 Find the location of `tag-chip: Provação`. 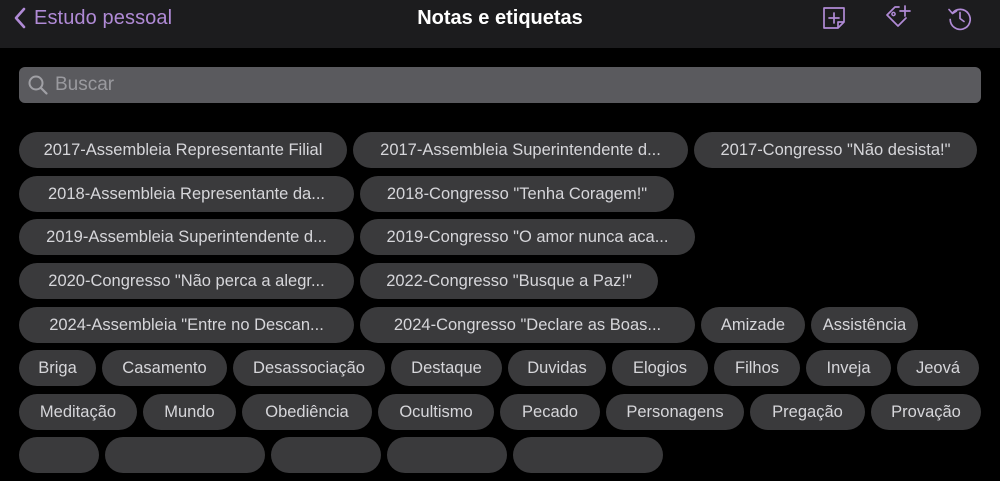

tag-chip: Provação is located at coordinates (926, 411).